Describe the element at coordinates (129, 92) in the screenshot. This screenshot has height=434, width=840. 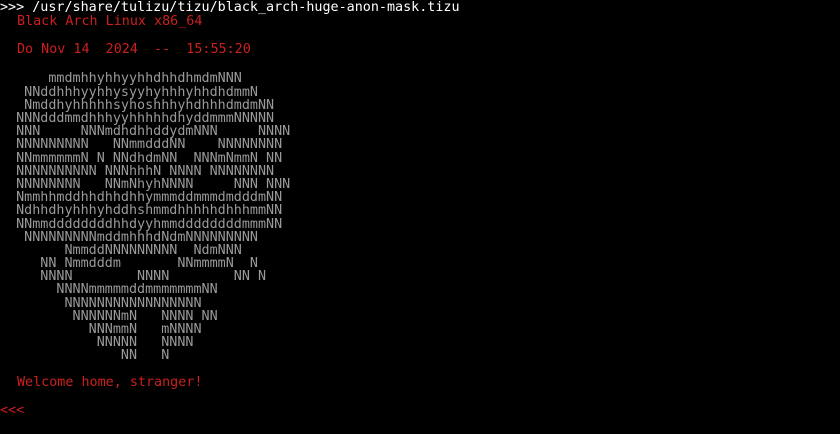
I see `ascii-art-line: NNddhhhyyhhysyyhyhhhyhhdhdmmN` at that location.